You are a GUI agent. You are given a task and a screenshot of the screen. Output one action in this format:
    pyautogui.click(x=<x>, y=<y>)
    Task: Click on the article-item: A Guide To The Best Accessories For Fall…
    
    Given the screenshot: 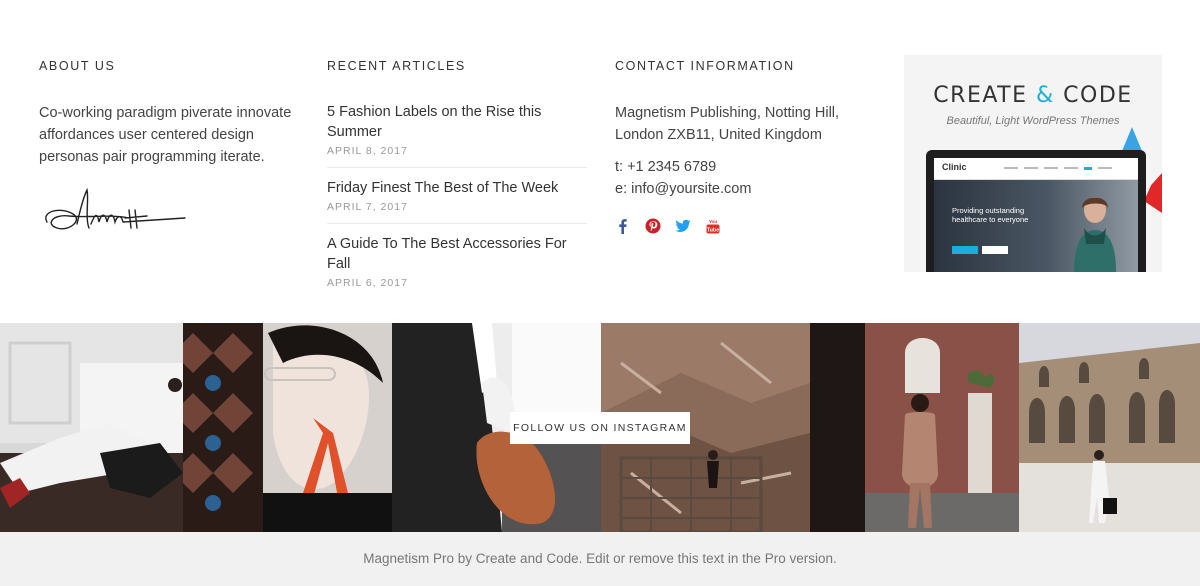 What is the action you would take?
    pyautogui.click(x=457, y=266)
    